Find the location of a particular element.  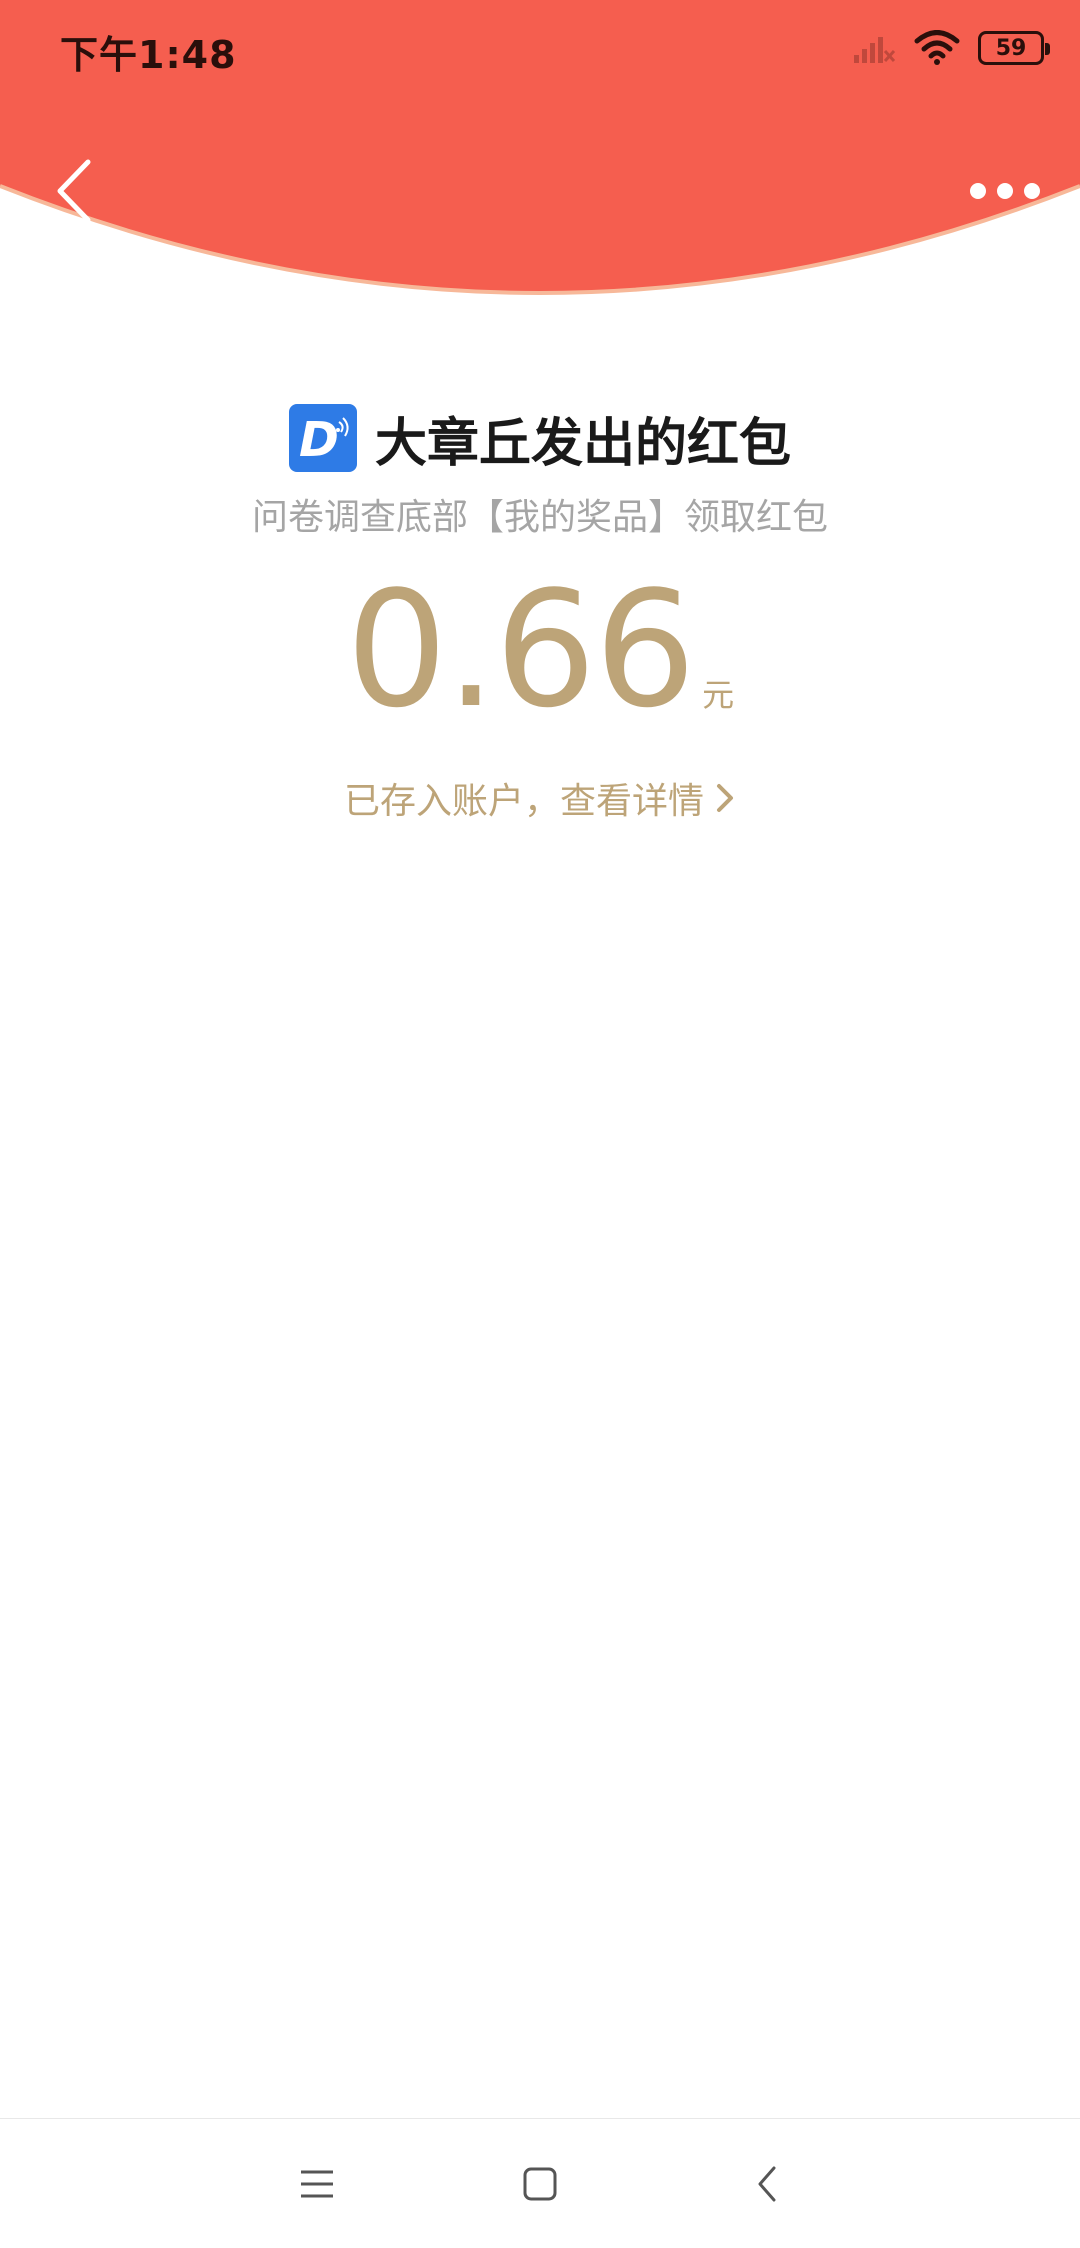

status-icons: 59 is located at coordinates (951, 48).